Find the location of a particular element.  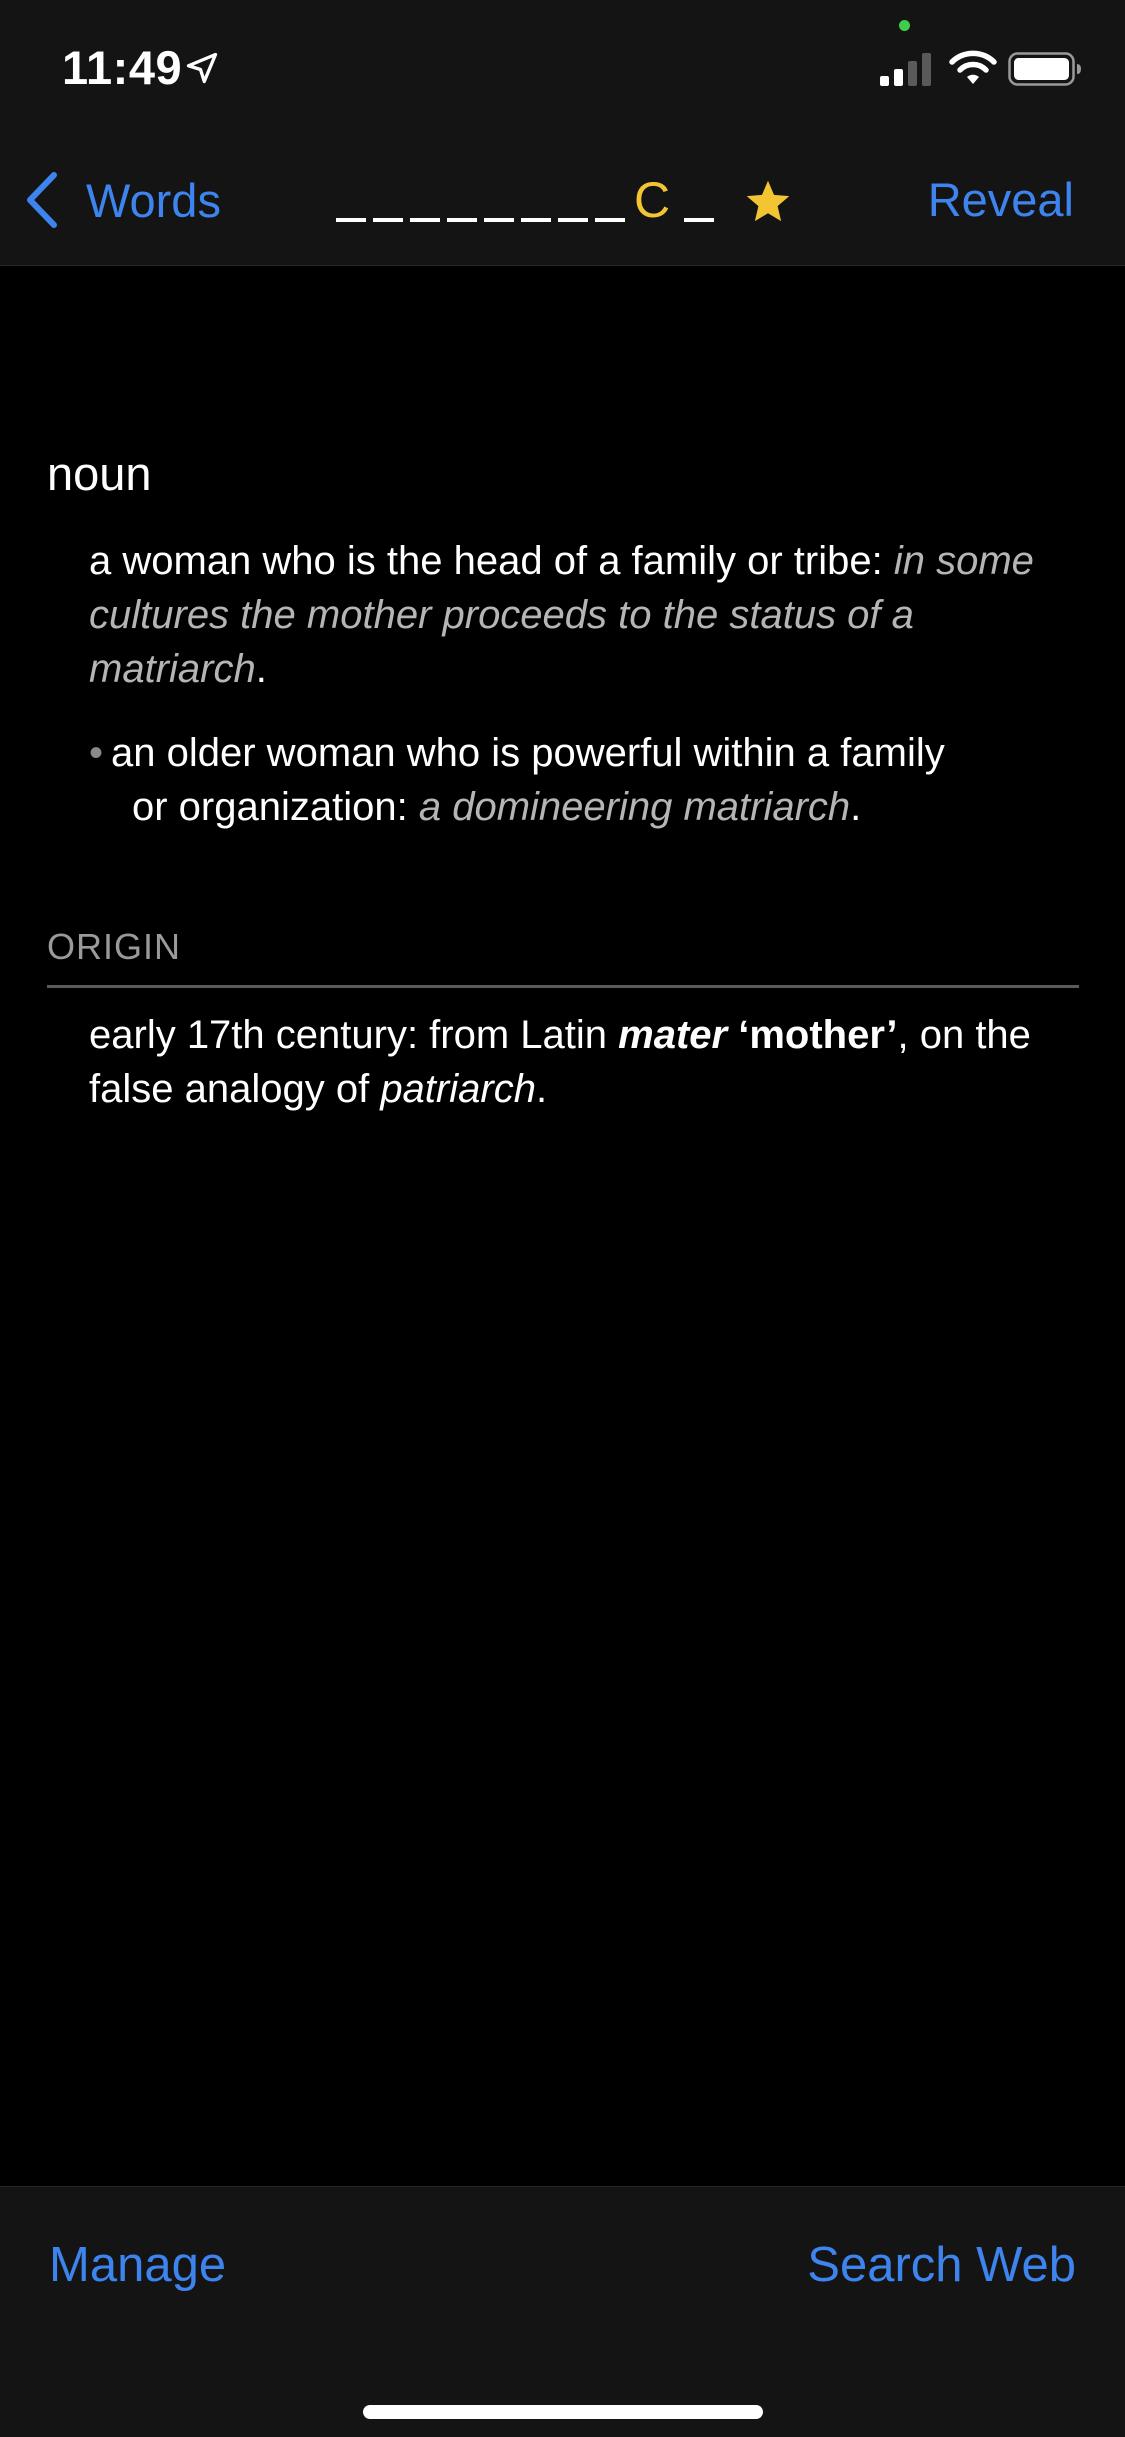

privacy-indicator-dot is located at coordinates (904, 25).